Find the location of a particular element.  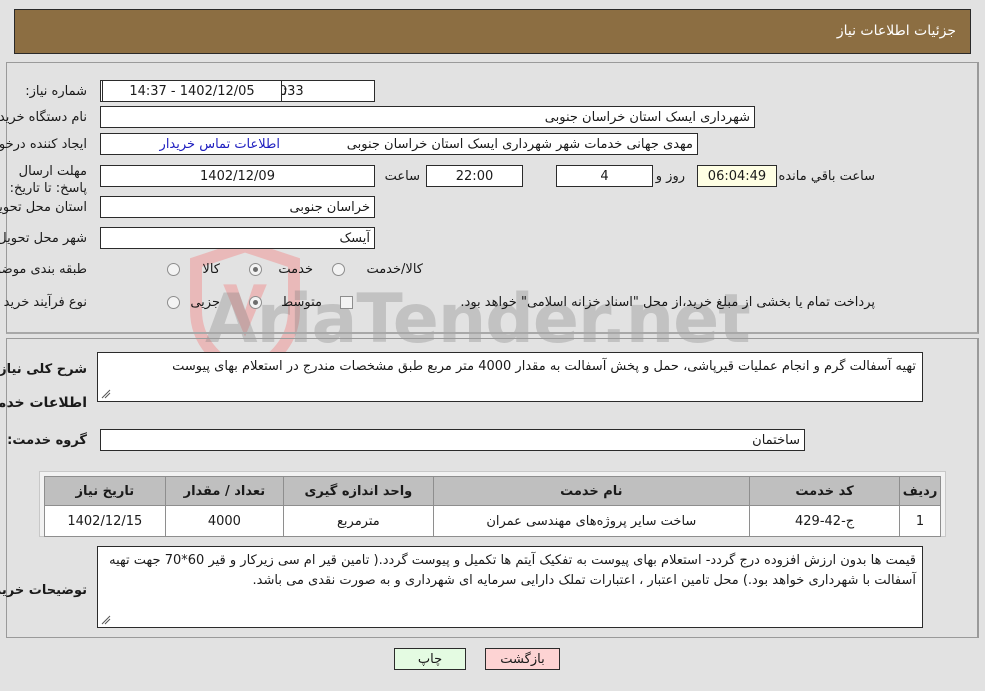

radio-process-medium is located at coordinates (255, 302).